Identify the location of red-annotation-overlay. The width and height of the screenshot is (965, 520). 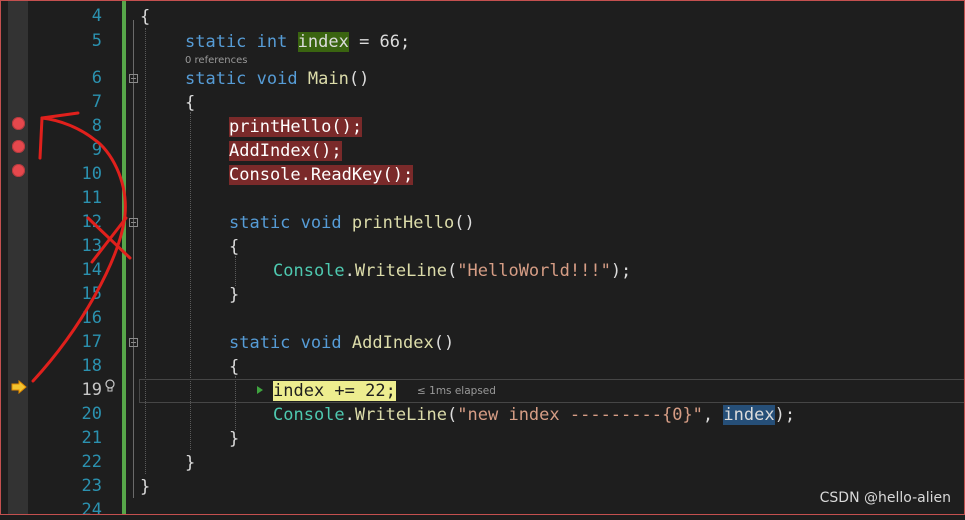
(81, 247).